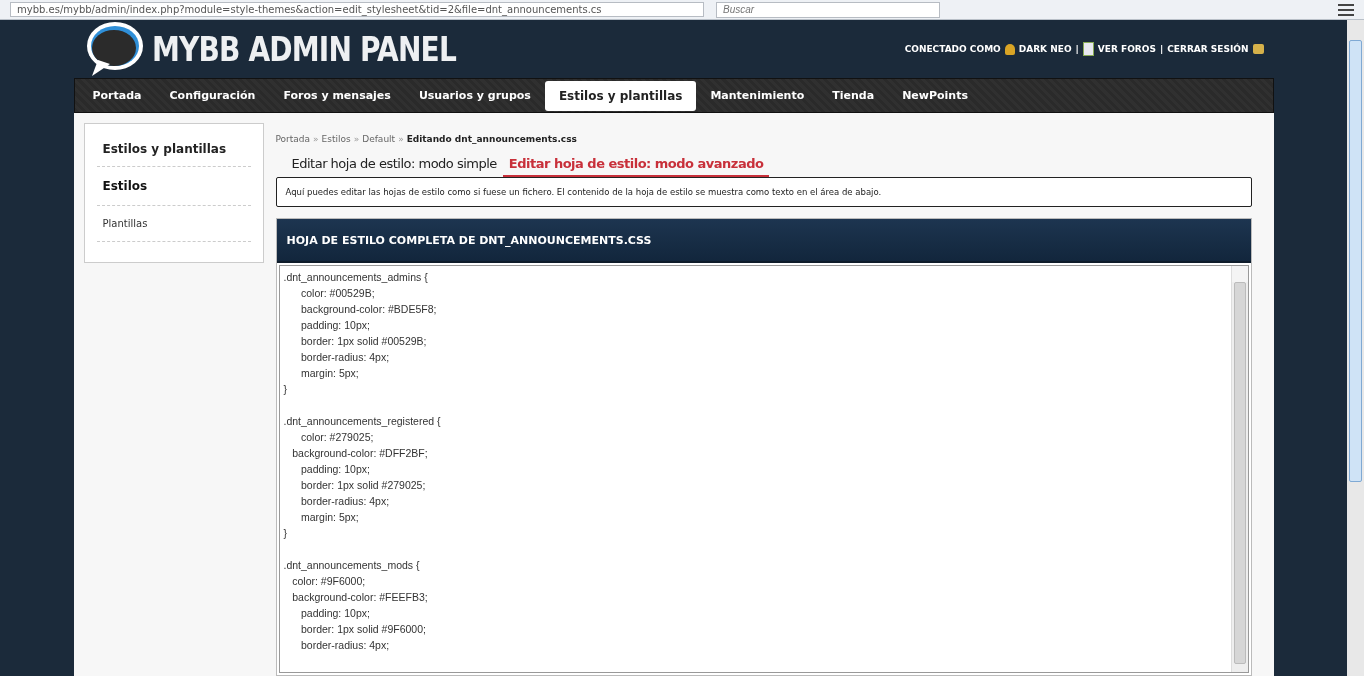 This screenshot has height=676, width=1364. What do you see at coordinates (117, 95) in the screenshot?
I see `nav-tab: Portada` at bounding box center [117, 95].